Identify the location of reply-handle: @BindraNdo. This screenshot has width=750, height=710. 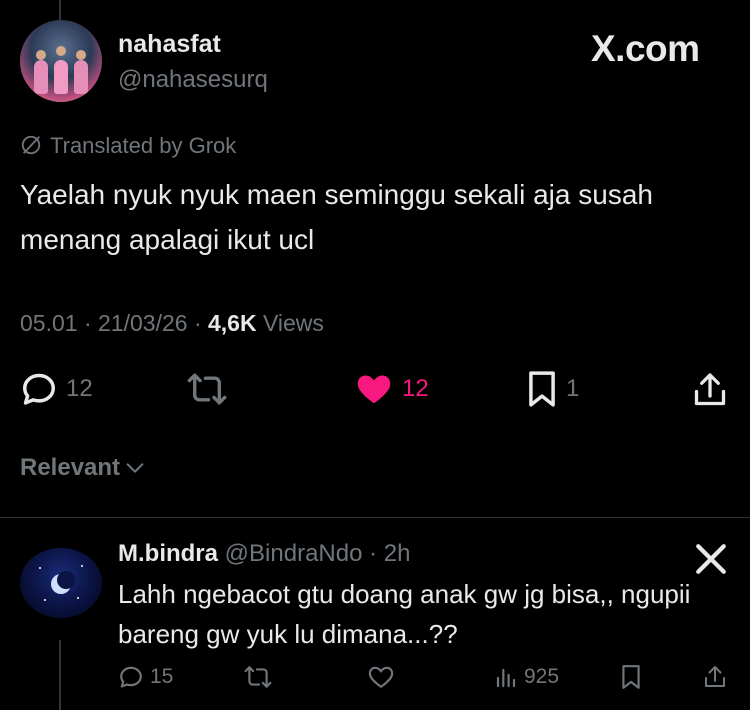
(294, 553).